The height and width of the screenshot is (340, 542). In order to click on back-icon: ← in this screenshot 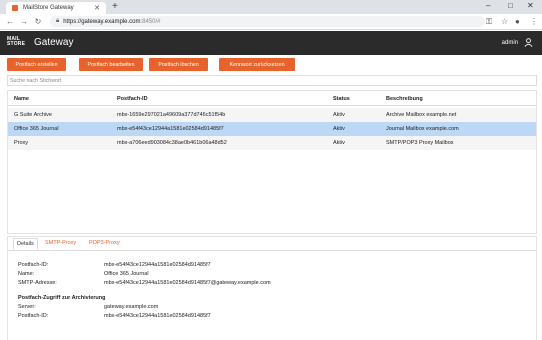, I will do `click(10, 21)`.